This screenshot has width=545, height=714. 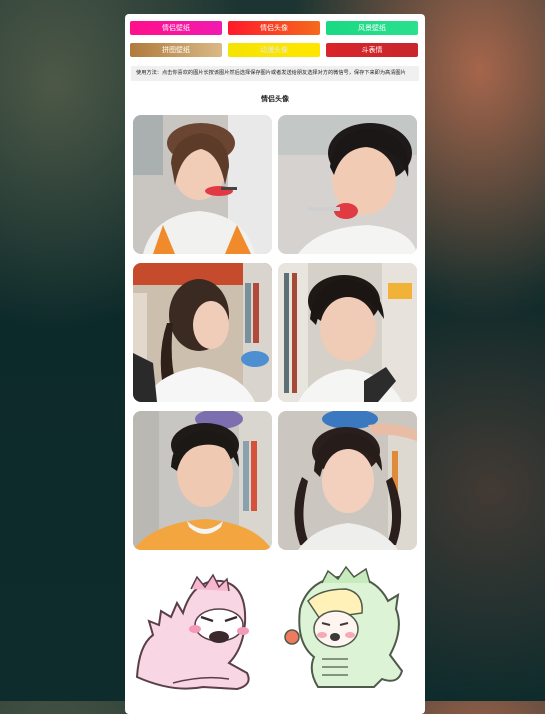 I want to click on couple-wallpaper-button: 情侣壁纸, so click(x=176, y=28).